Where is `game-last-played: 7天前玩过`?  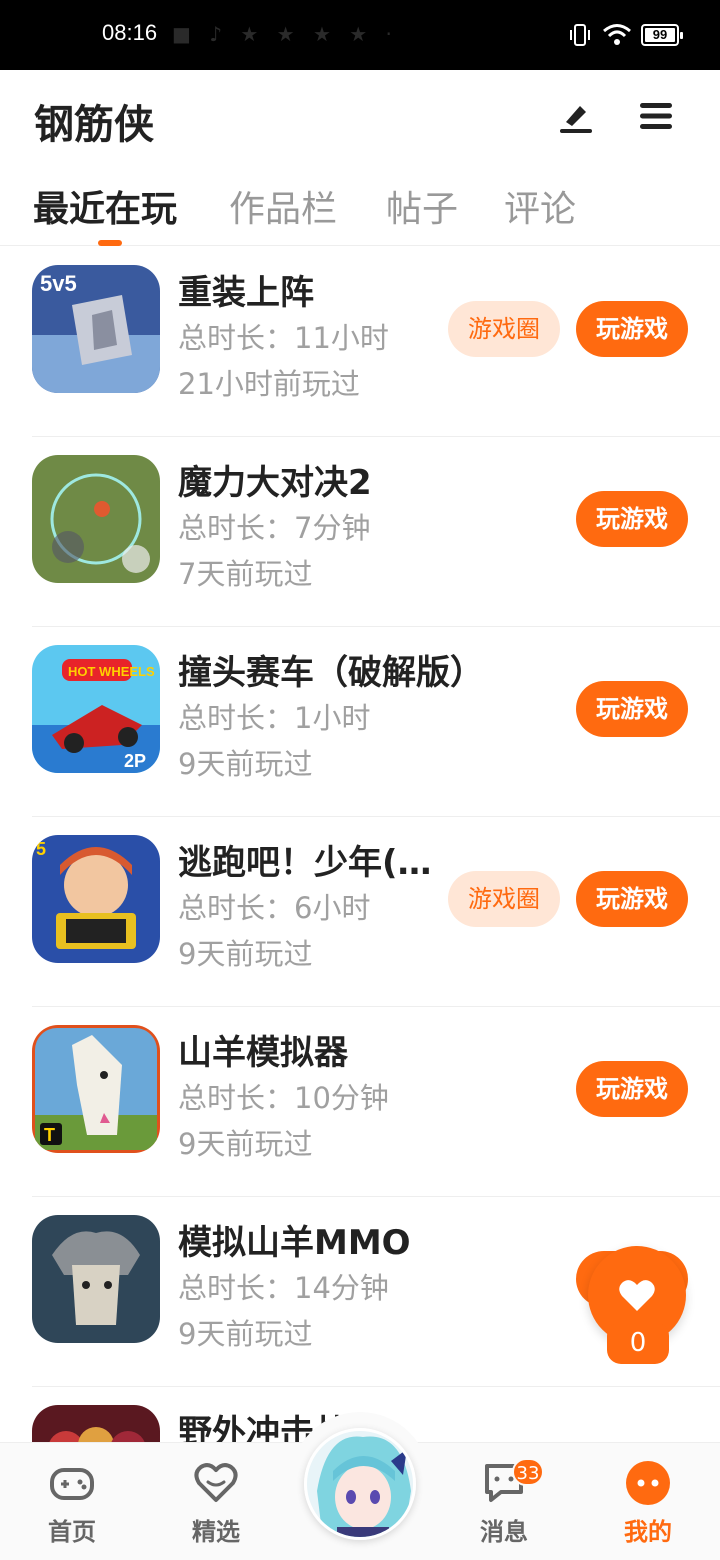 game-last-played: 7天前玩过 is located at coordinates (245, 574).